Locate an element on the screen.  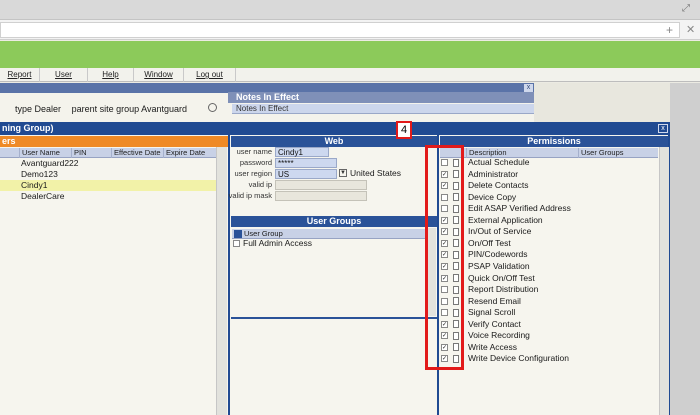
close-tab-icon: ✕ is located at coordinates (690, 30).